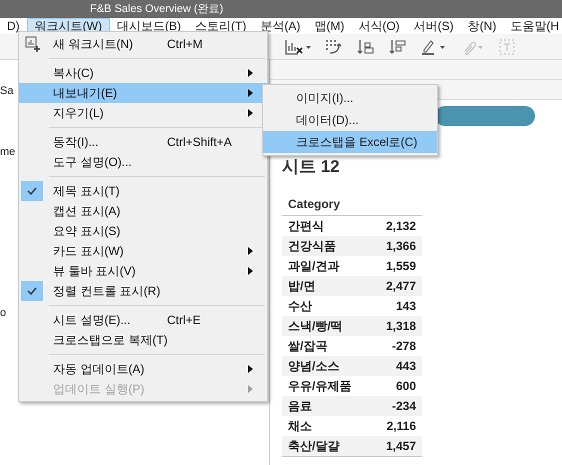 This screenshot has width=562, height=465. I want to click on category-cell-text: 채소, so click(300, 426).